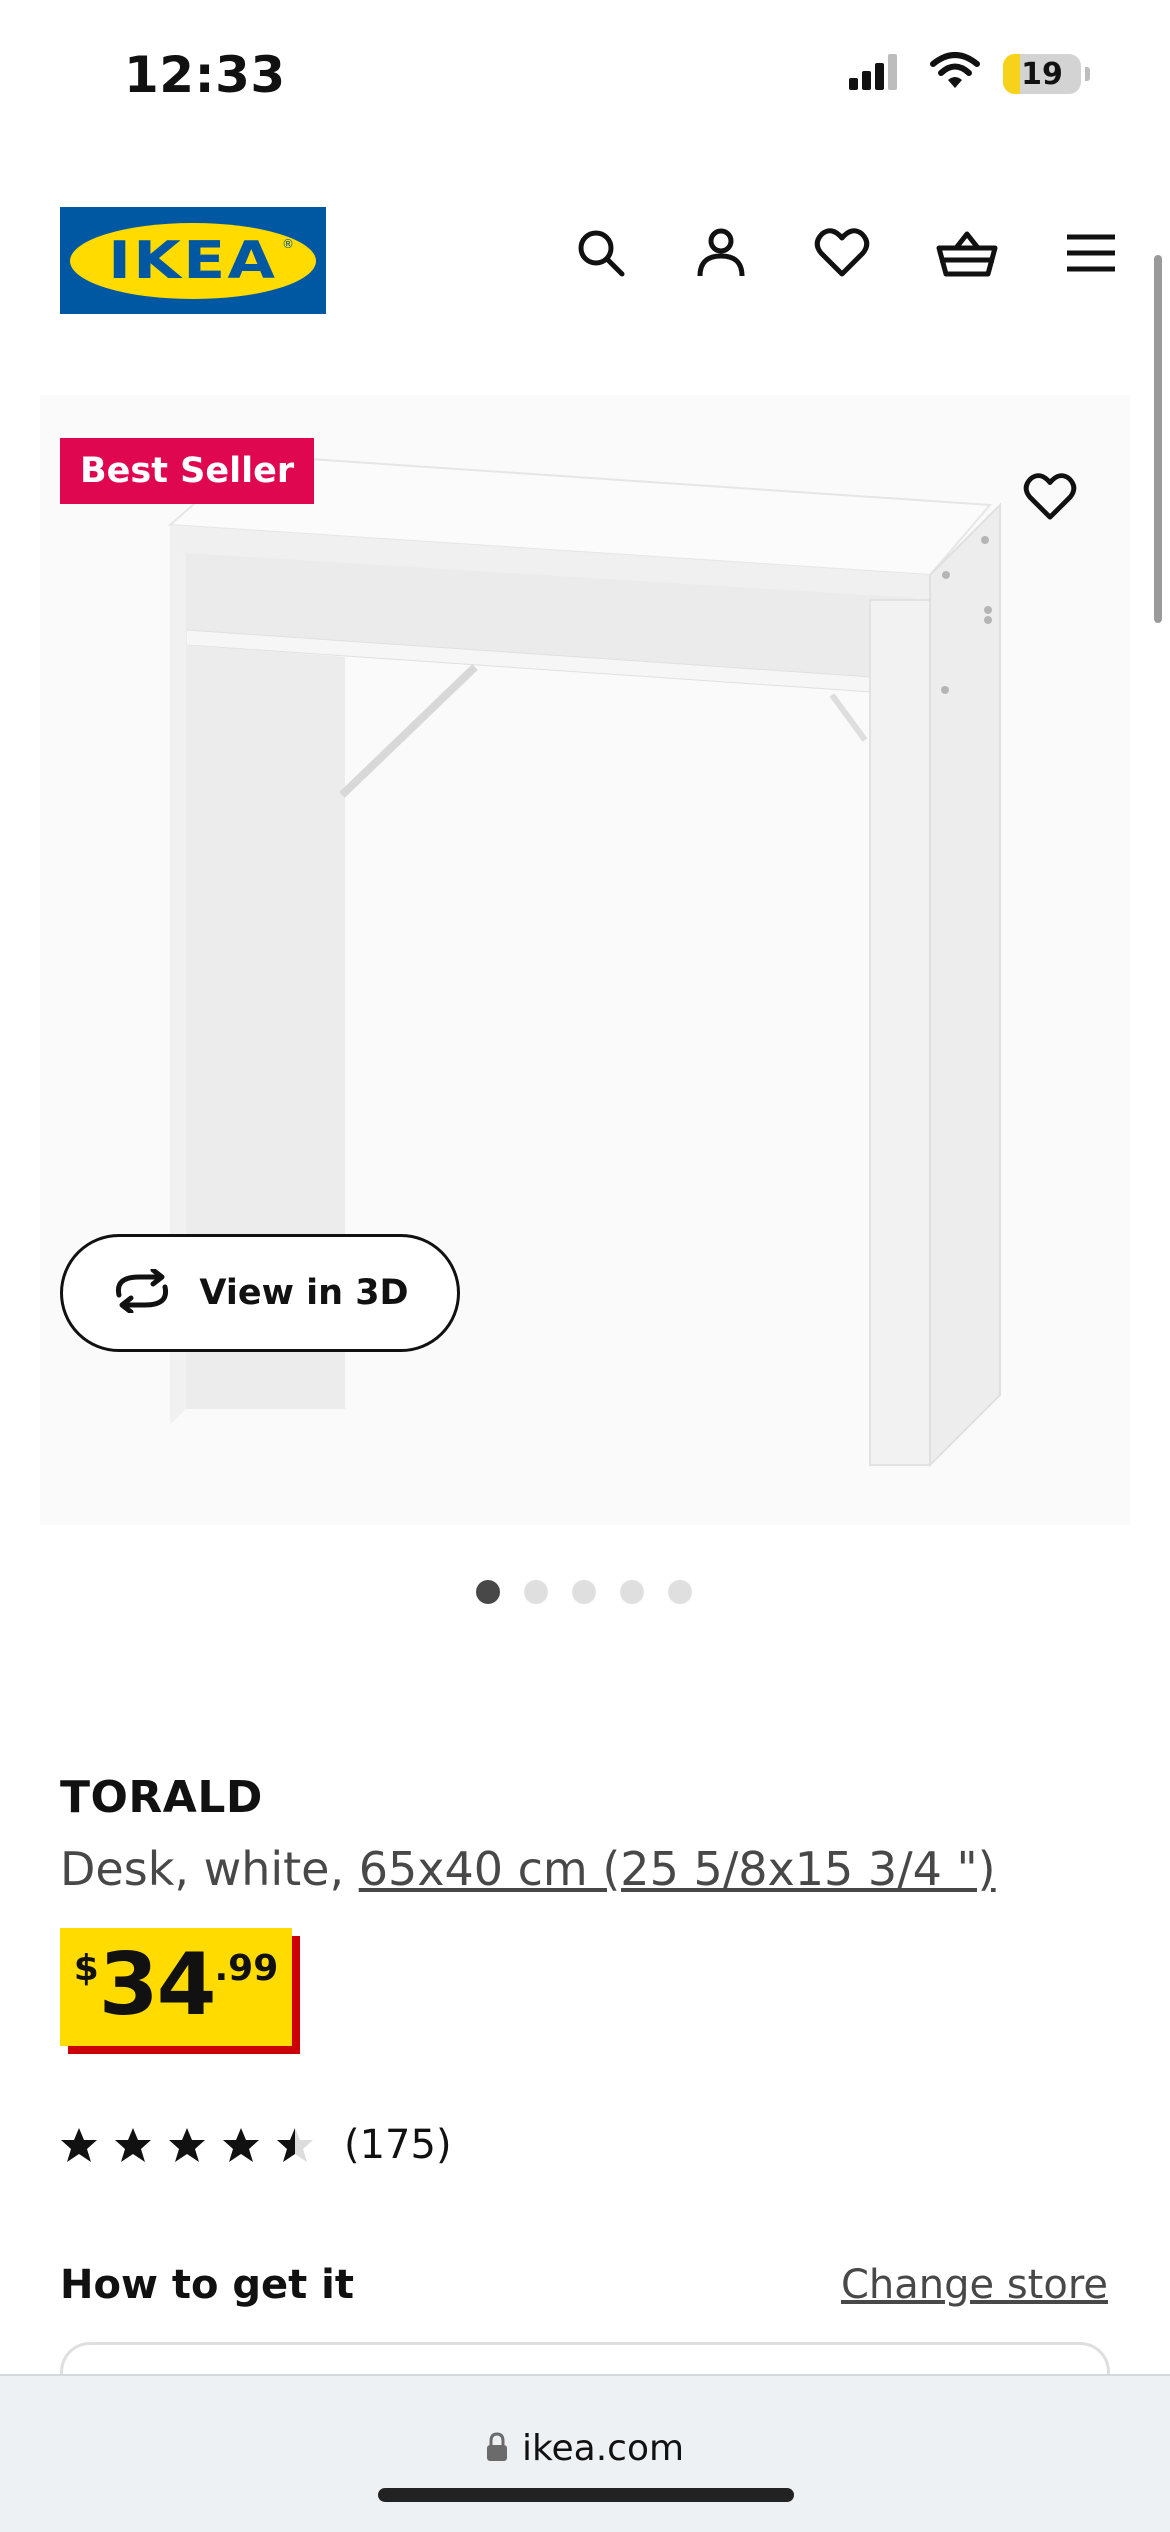  Describe the element at coordinates (398, 2145) in the screenshot. I see `rating-count: (175)` at that location.